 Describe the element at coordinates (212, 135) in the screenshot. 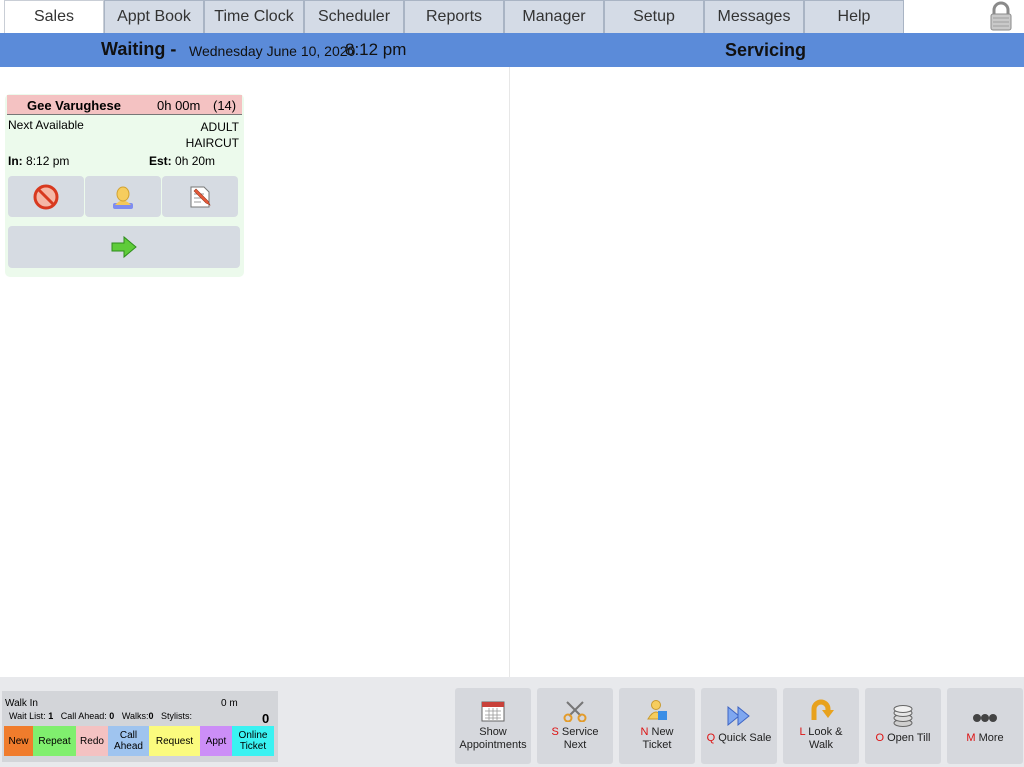

I see `service-name: ADULT HAIRCUT` at that location.